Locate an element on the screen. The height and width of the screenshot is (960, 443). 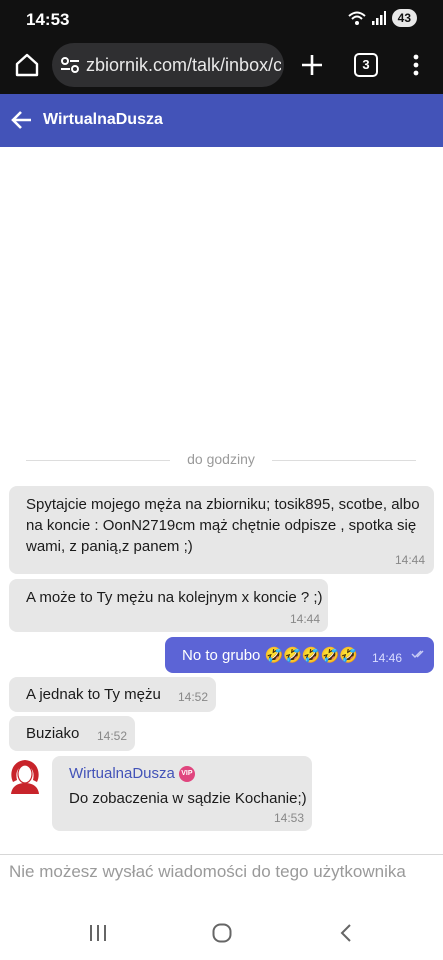
menu-icon is located at coordinates (416, 65).